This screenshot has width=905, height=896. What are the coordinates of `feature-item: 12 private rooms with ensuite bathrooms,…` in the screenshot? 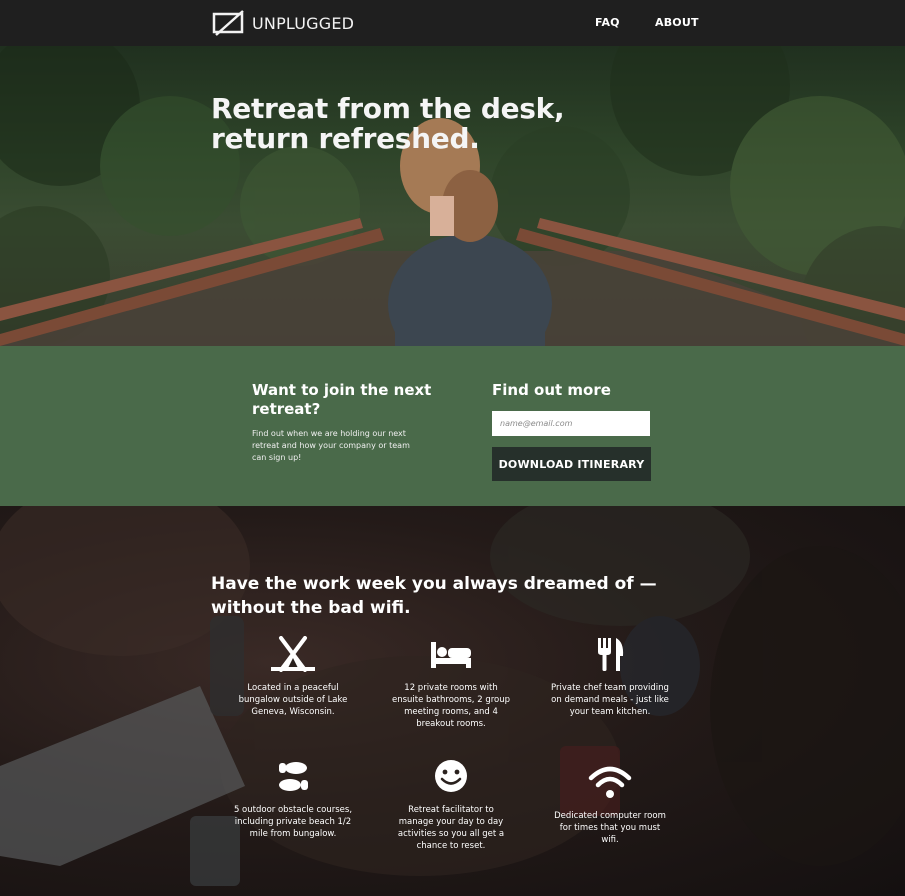 It's located at (451, 683).